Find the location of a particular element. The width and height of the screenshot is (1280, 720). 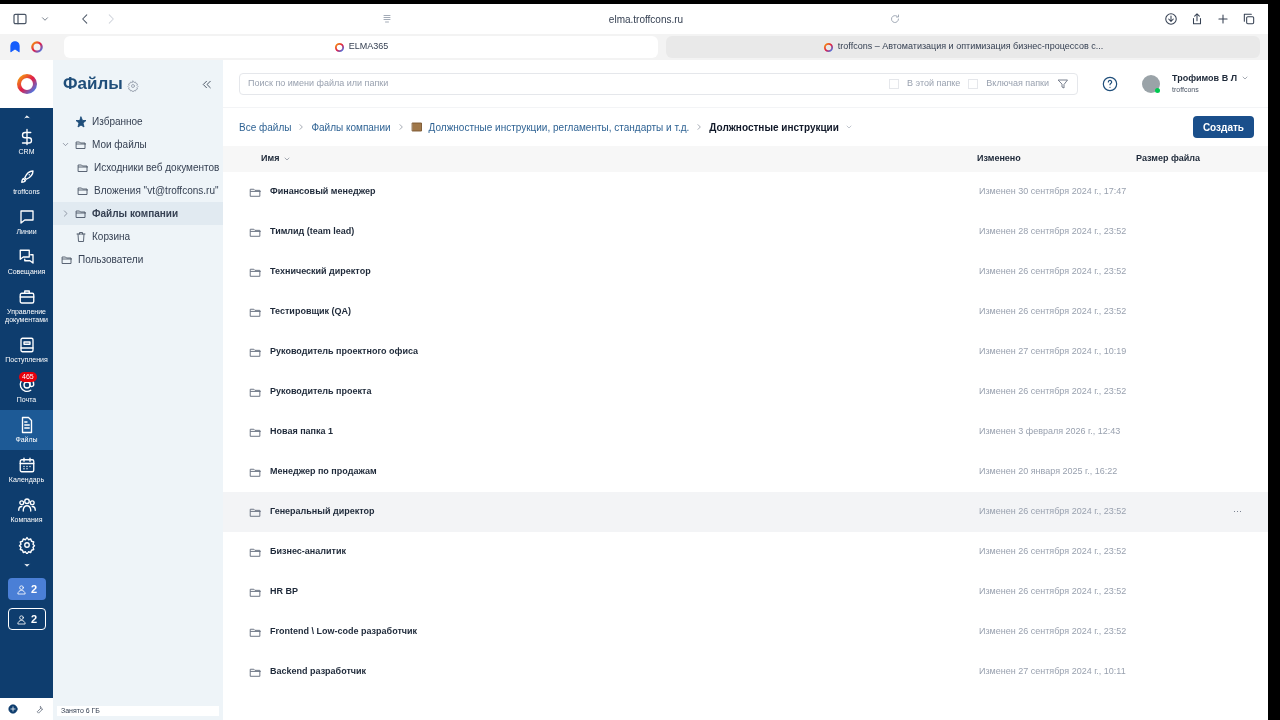

column-header: Имя is located at coordinates (270, 159).